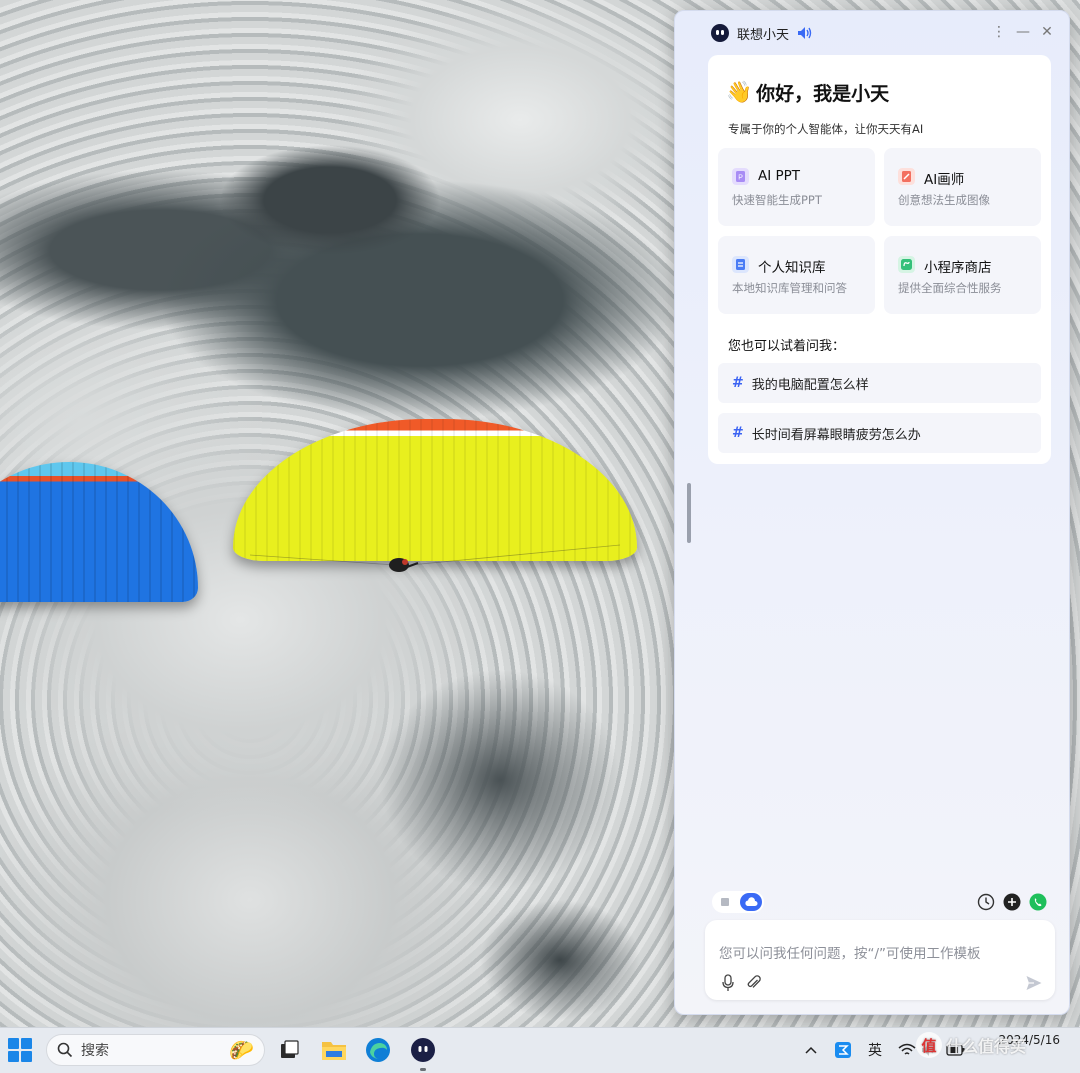  What do you see at coordinates (787, 346) in the screenshot?
I see `suggestions-heading: 您也可以试着问我：` at bounding box center [787, 346].